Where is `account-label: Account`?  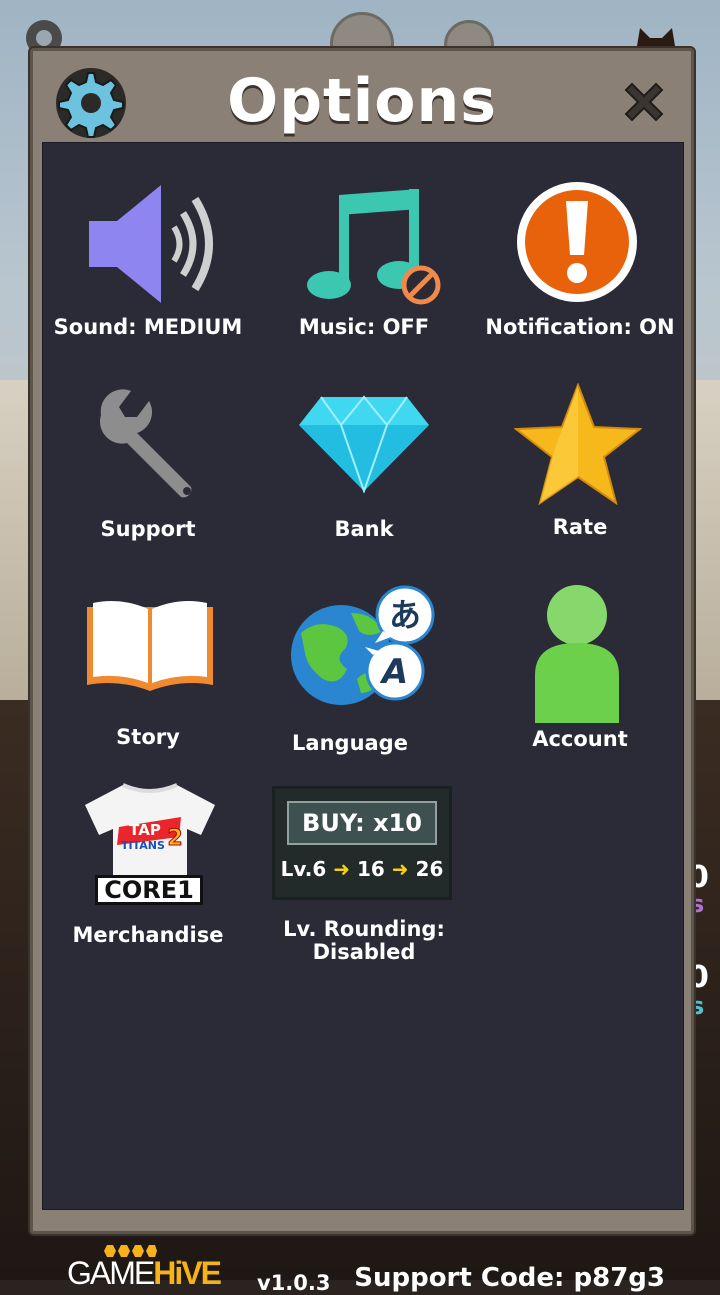 account-label: Account is located at coordinates (580, 739).